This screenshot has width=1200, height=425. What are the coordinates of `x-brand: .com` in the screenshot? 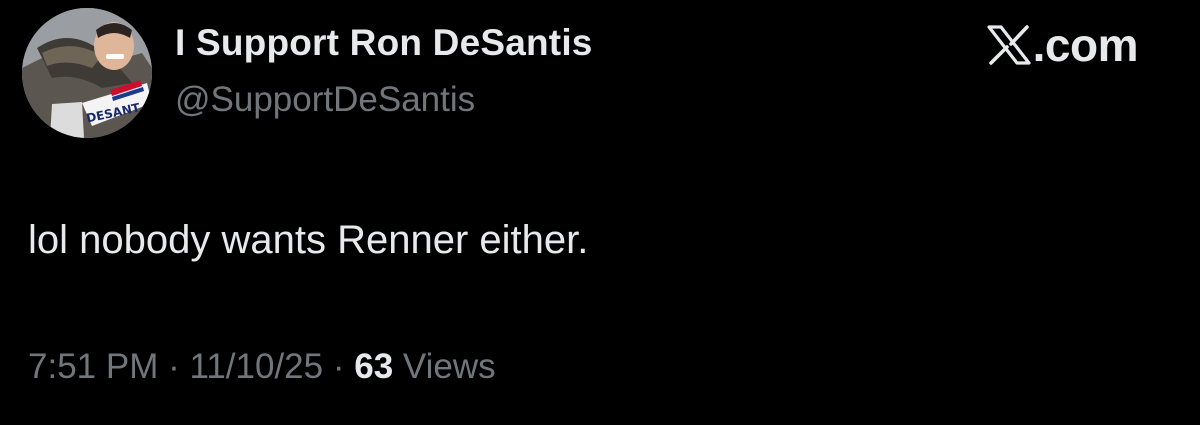 It's located at (1063, 45).